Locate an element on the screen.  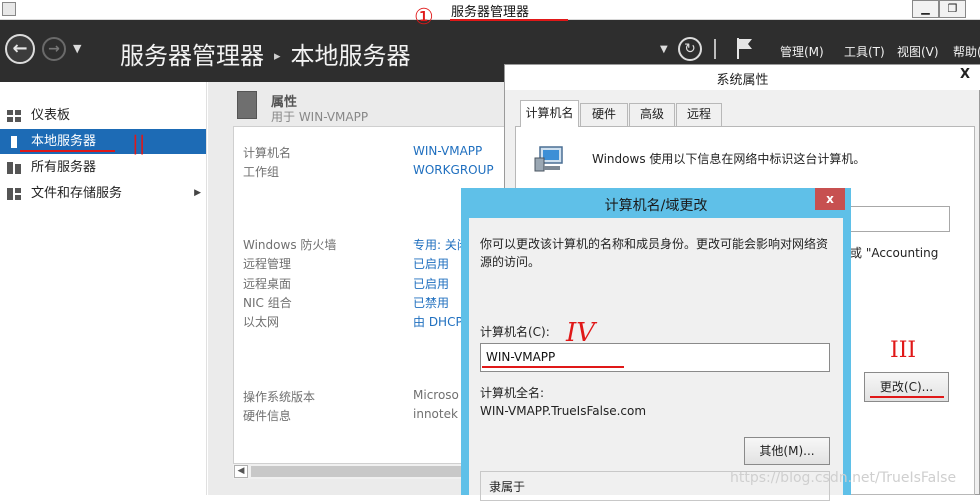
sidebar-item-dashboard: 仪表板 is located at coordinates (103, 115).